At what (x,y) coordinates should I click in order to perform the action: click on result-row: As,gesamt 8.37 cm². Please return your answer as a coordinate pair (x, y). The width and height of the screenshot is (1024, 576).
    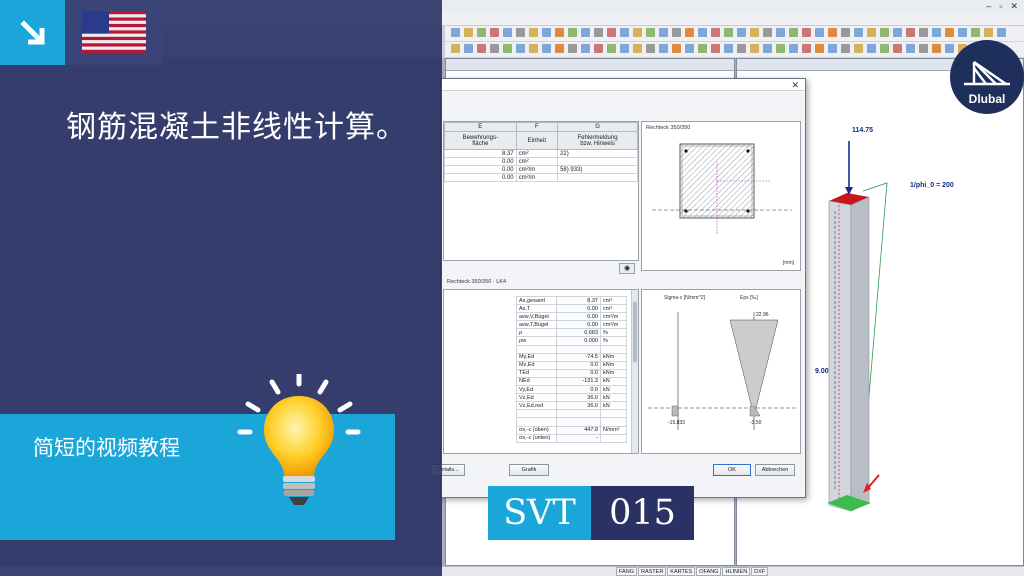
    Looking at the image, I should click on (571, 300).